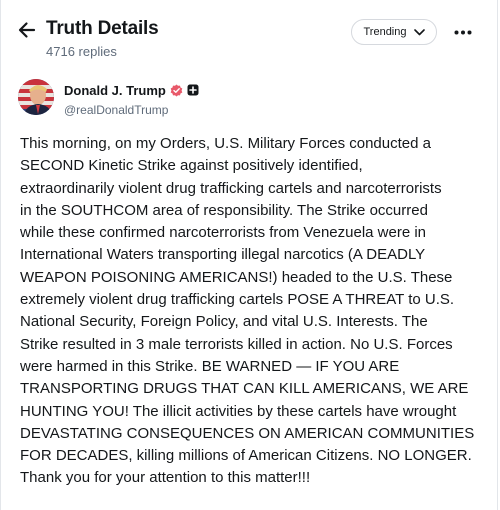  What do you see at coordinates (176, 90) in the screenshot?
I see `verified-badge-icon` at bounding box center [176, 90].